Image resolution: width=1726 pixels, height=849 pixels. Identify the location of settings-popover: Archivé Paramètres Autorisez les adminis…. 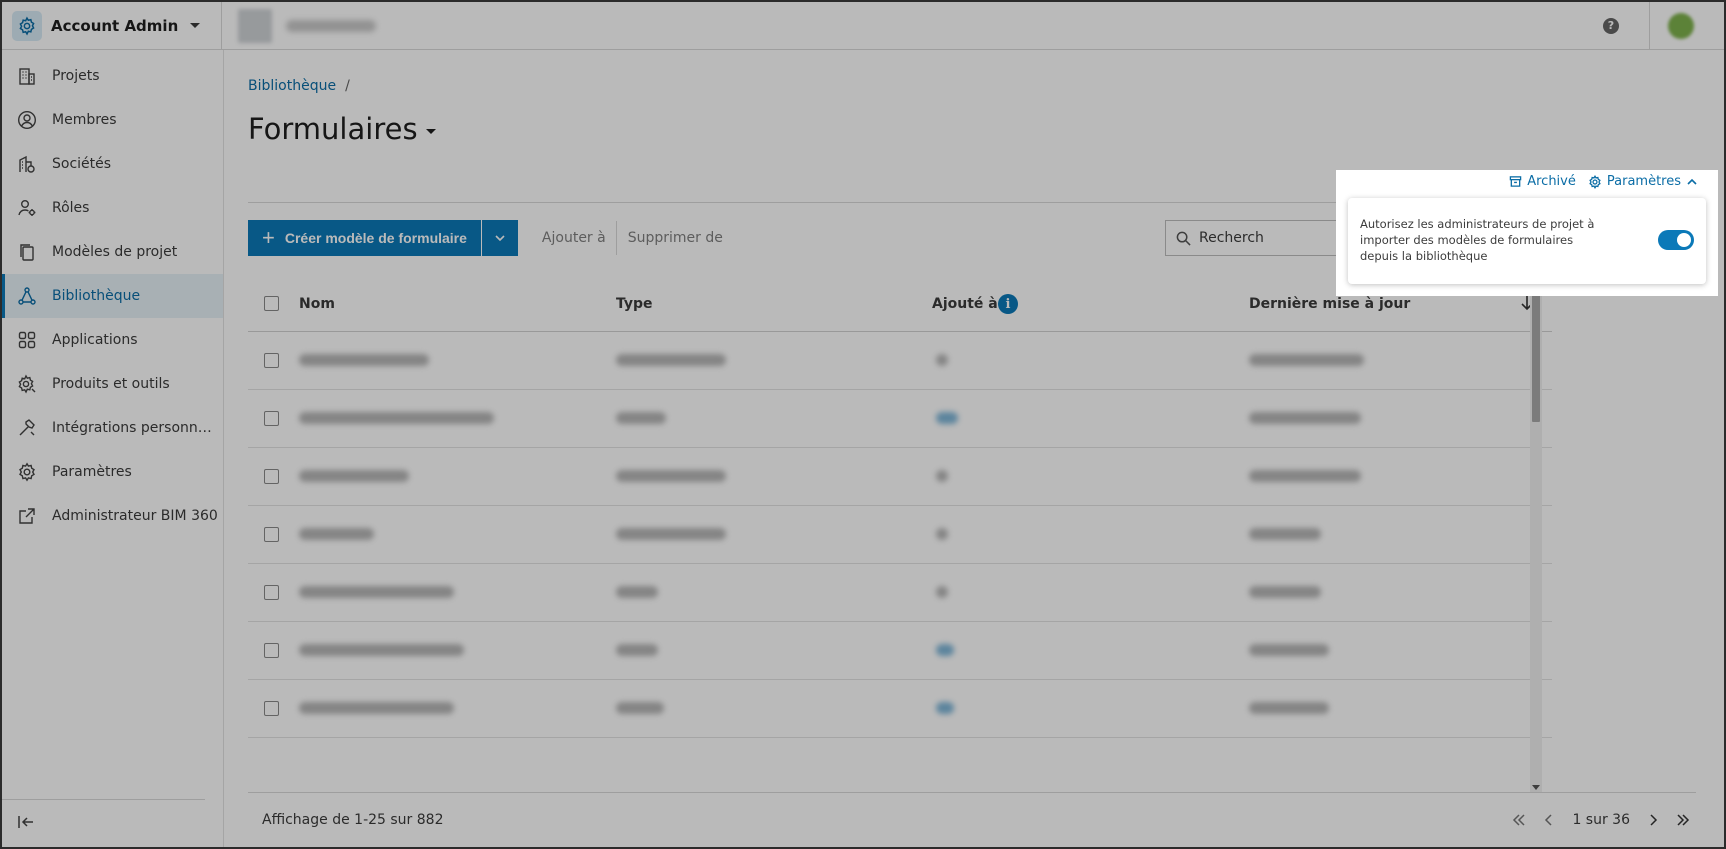
(1527, 233).